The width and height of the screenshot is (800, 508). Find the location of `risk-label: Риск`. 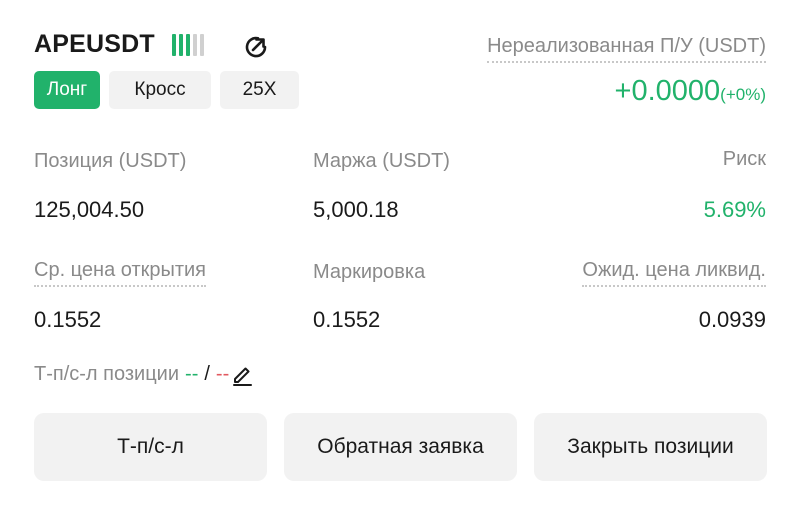

risk-label: Риск is located at coordinates (744, 159).